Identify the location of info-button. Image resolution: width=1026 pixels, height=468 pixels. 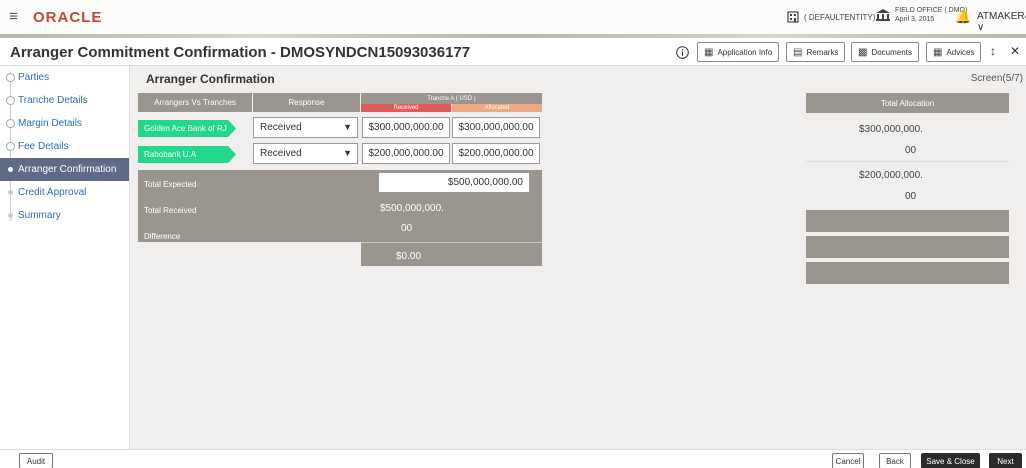
(682, 52).